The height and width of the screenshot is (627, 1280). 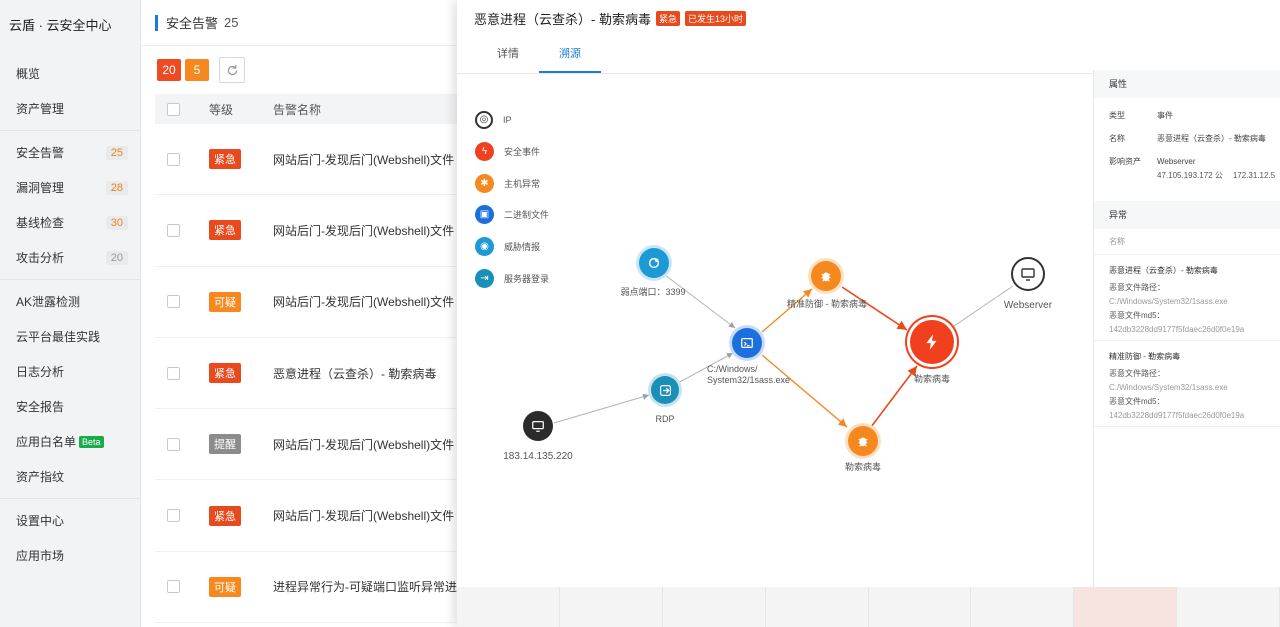 I want to click on alert-count: 25, so click(x=231, y=22).